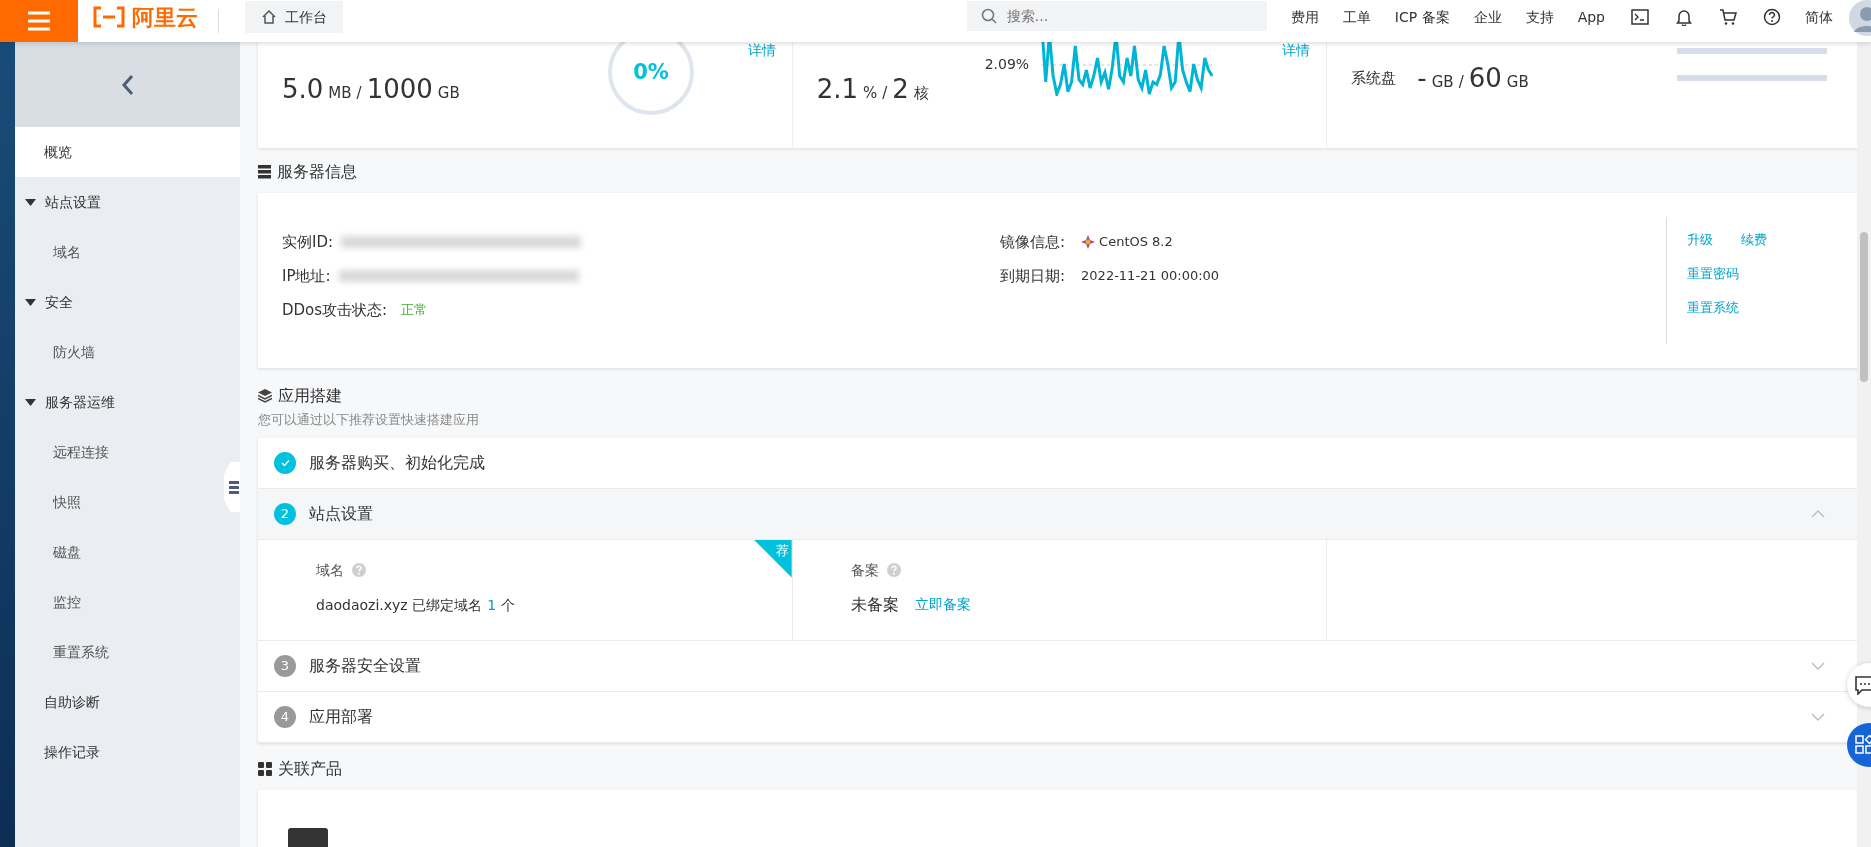 This screenshot has height=847, width=1871. I want to click on value-text: -, so click(1422, 78).